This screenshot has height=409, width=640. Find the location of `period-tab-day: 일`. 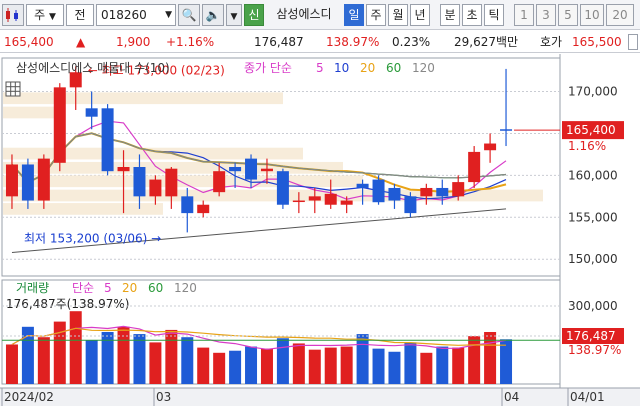

period-tab-day: 일 is located at coordinates (354, 15).